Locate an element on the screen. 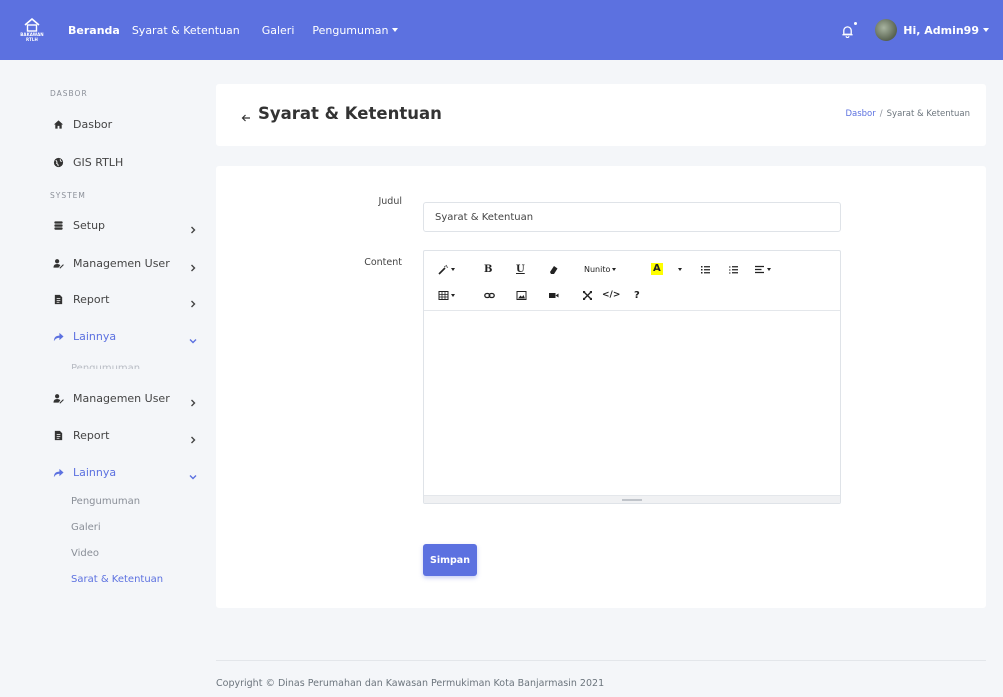 This screenshot has height=697, width=1003. paragraph-align-button is located at coordinates (762, 269).